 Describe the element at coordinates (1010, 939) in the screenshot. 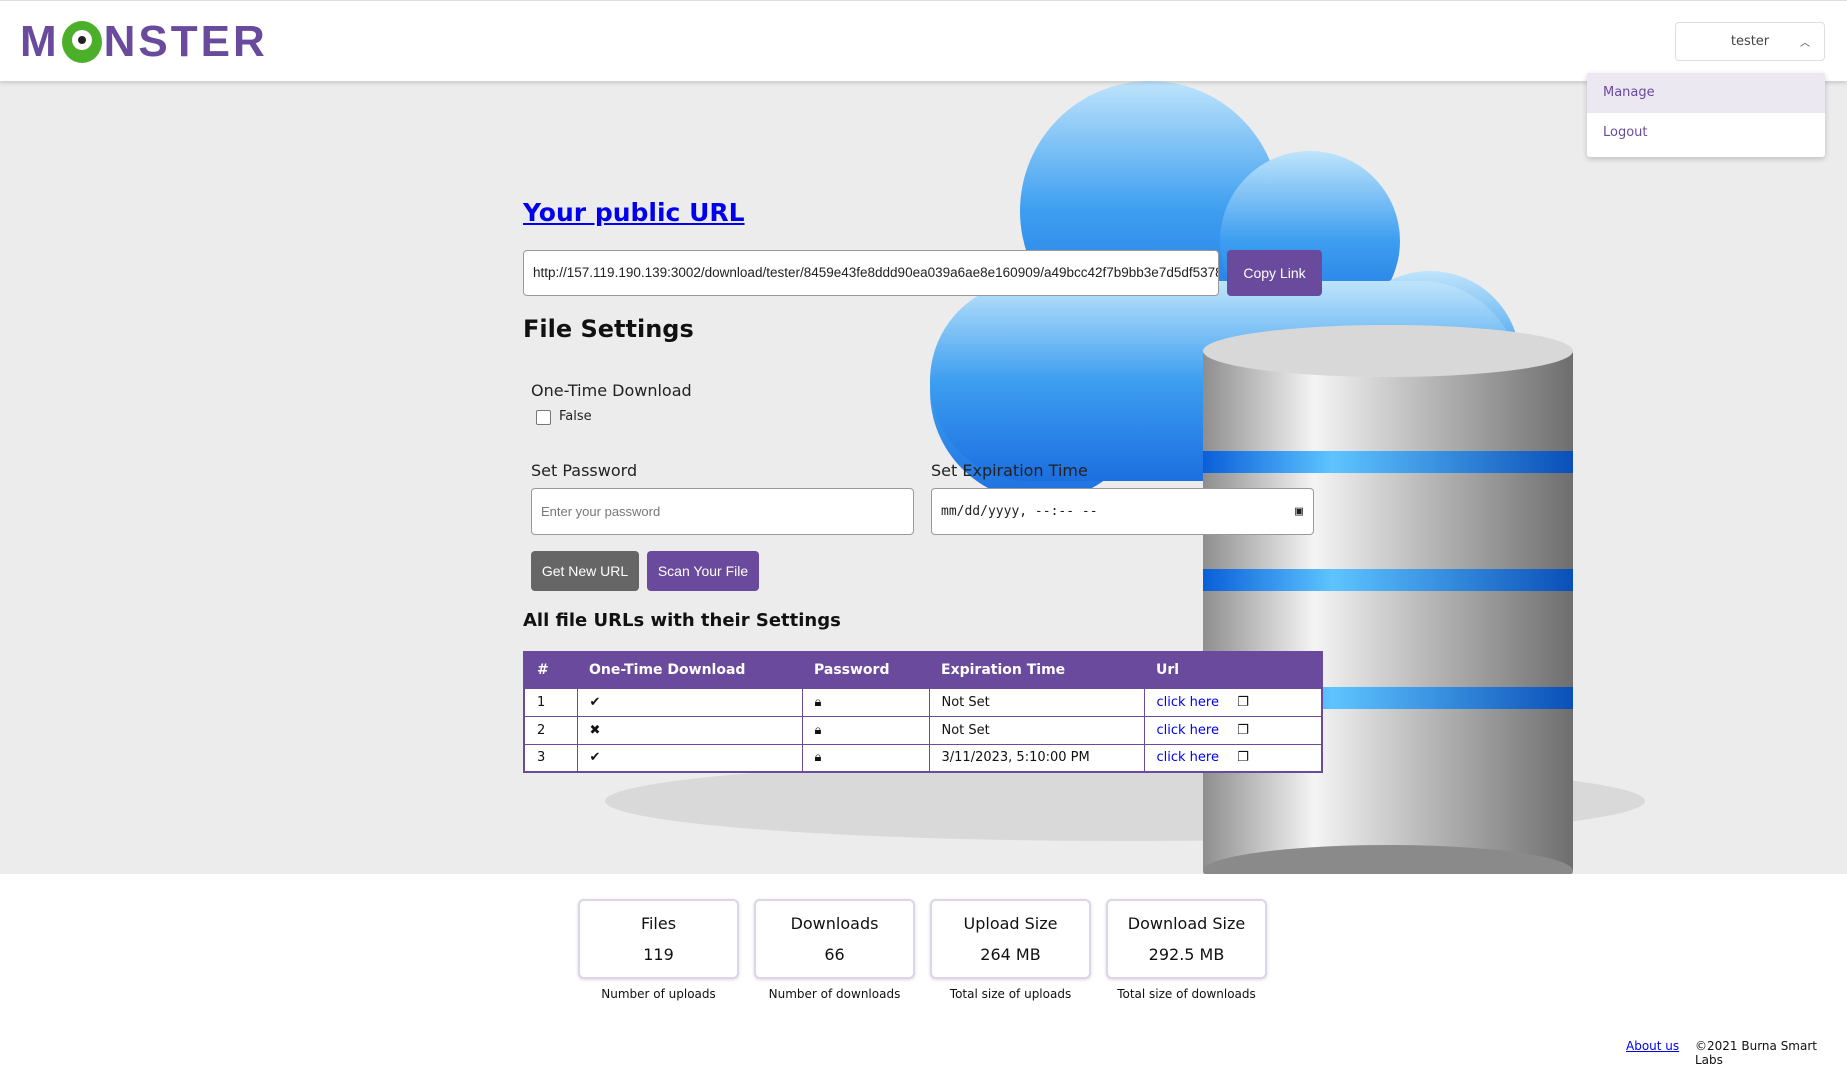

I see `stat-card-upload-size: Upload Size 264 MB` at that location.